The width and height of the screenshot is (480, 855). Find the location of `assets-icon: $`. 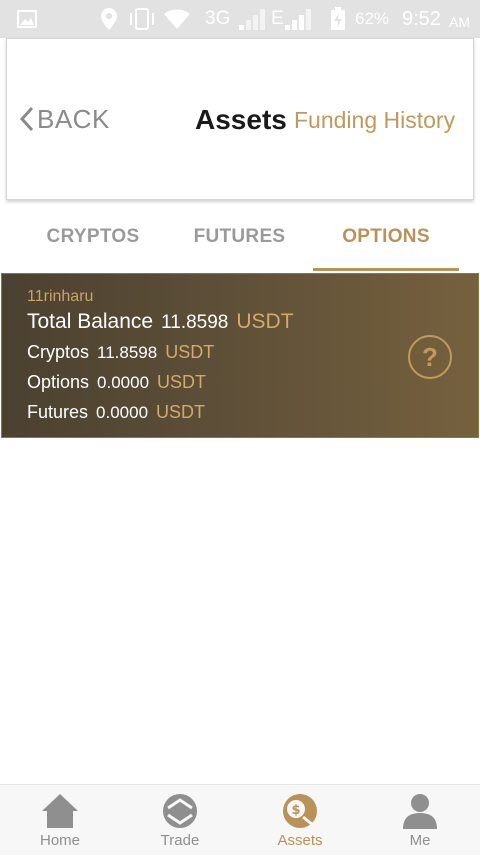

assets-icon: $ is located at coordinates (300, 811).